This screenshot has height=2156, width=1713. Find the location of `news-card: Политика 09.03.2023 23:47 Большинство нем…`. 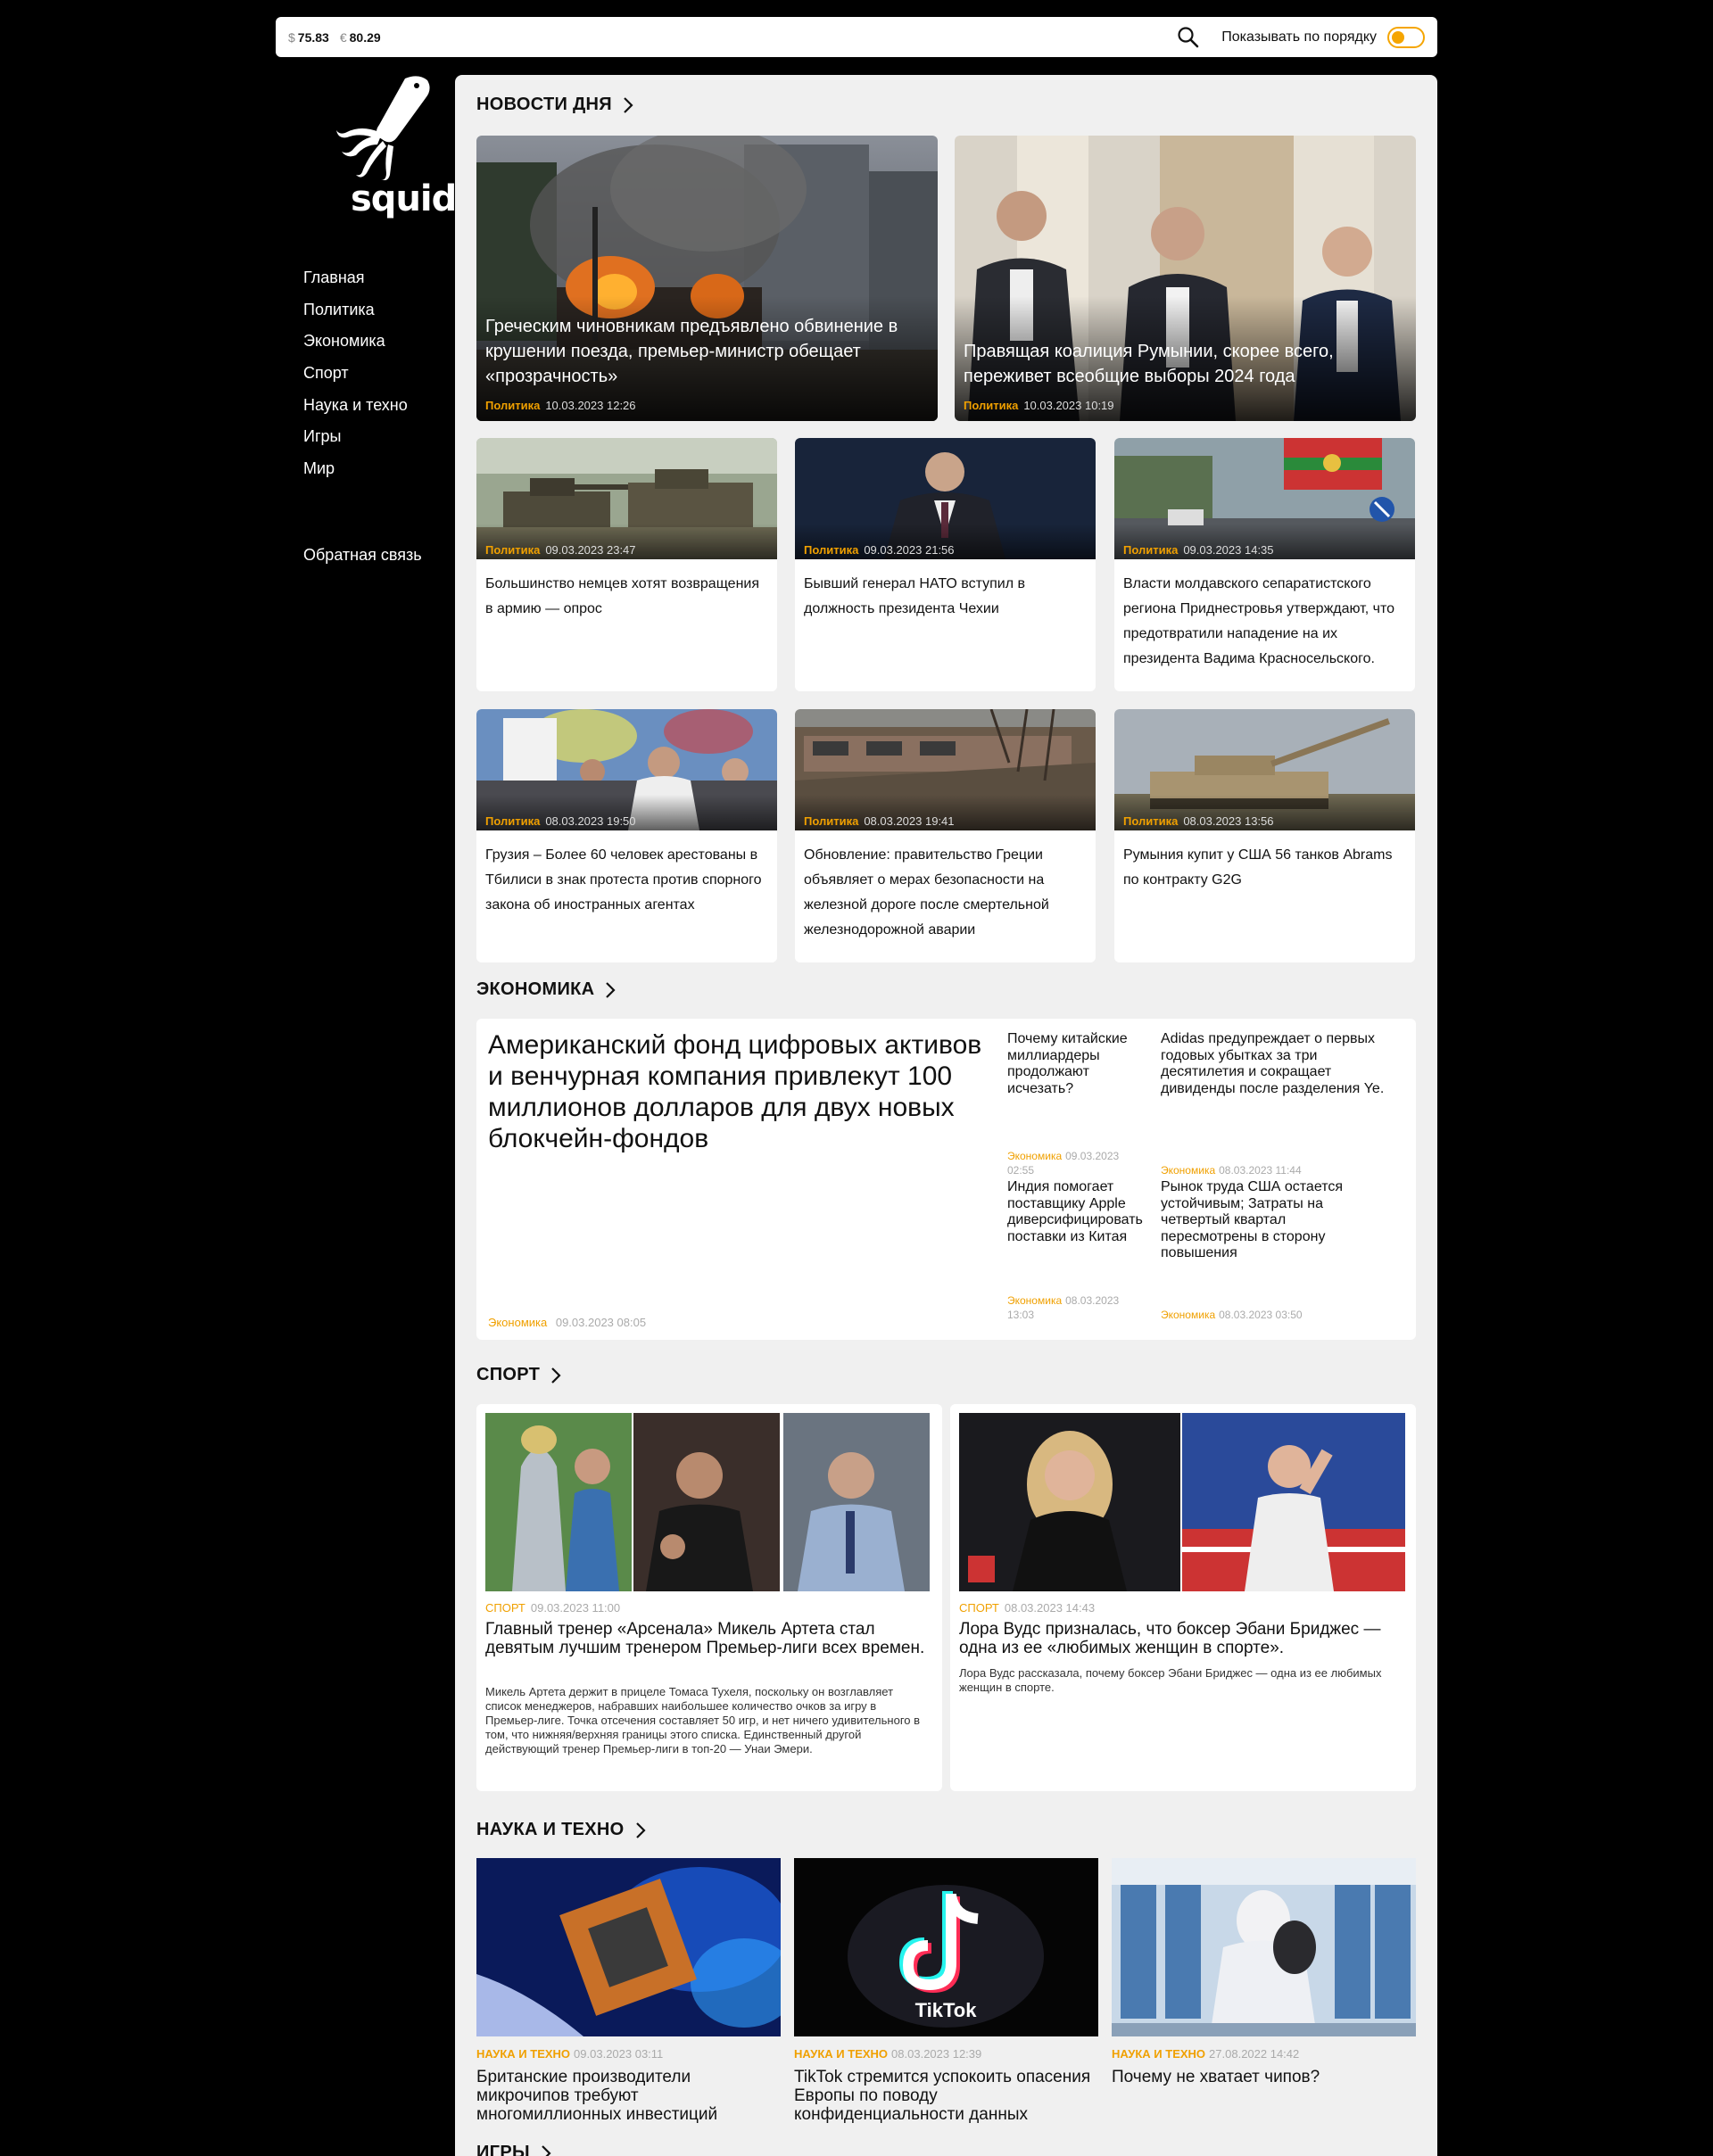

news-card: Политика 09.03.2023 23:47 Большинство нем… is located at coordinates (626, 564).